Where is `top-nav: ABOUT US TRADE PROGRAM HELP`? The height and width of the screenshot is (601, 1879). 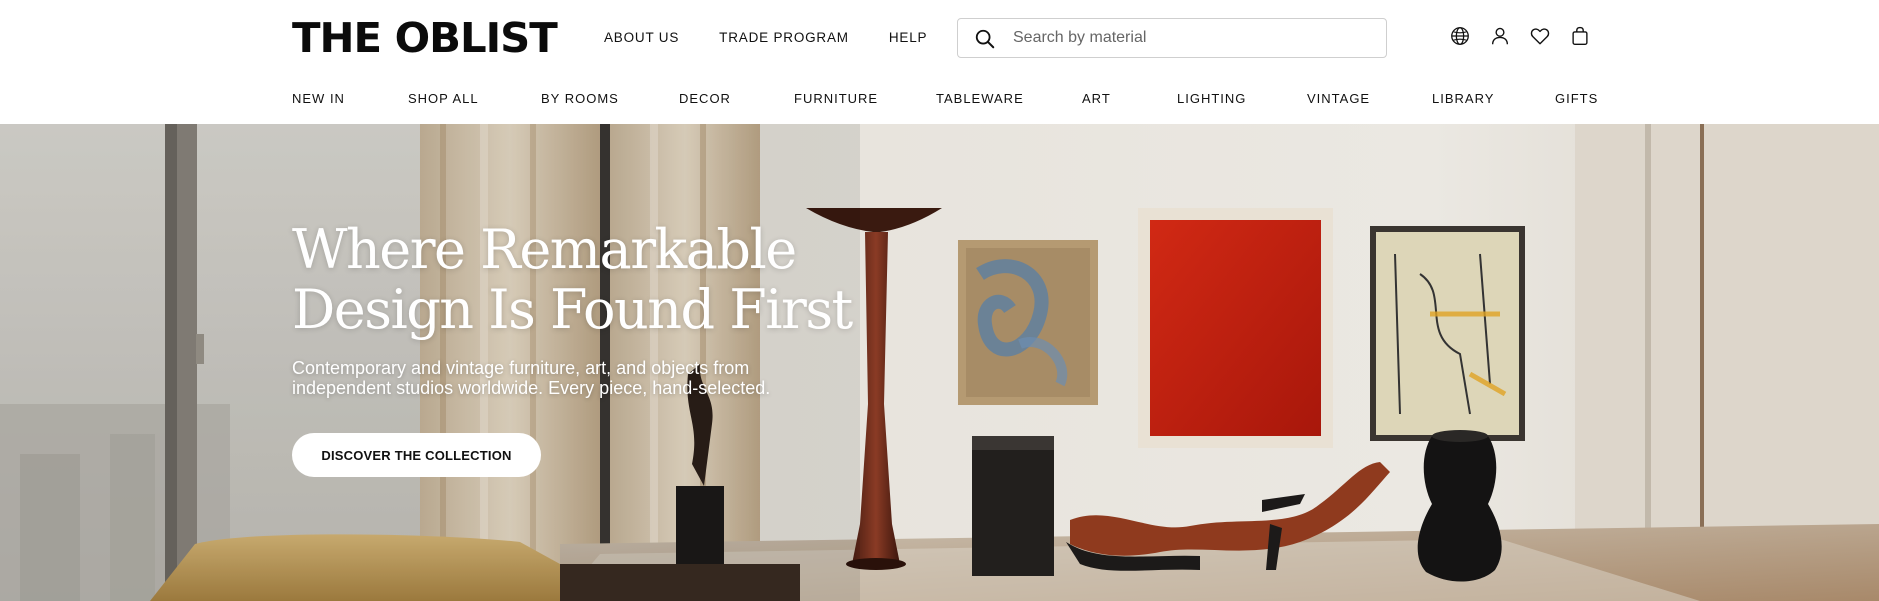
top-nav: ABOUT US TRADE PROGRAM HELP is located at coordinates (785, 38).